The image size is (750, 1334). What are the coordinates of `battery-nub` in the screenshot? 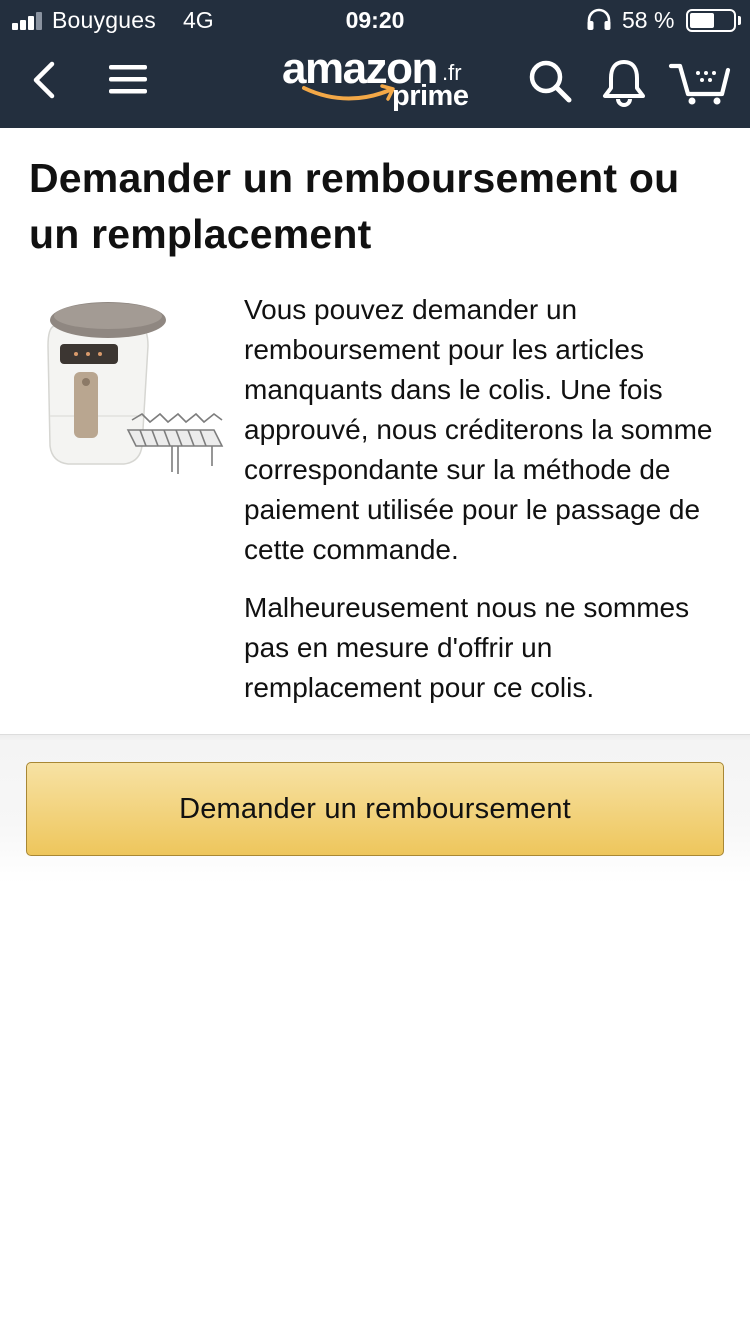 It's located at (739, 20).